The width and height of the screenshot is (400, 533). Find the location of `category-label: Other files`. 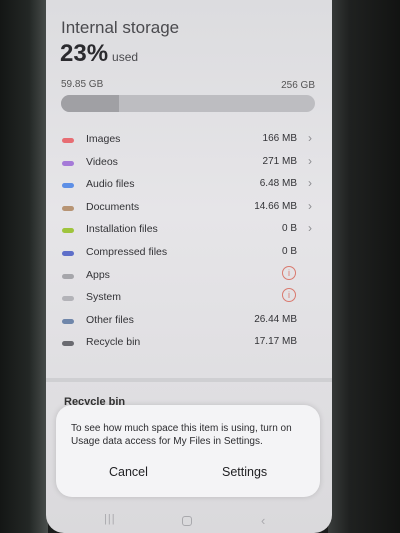

category-label: Other files is located at coordinates (110, 319).